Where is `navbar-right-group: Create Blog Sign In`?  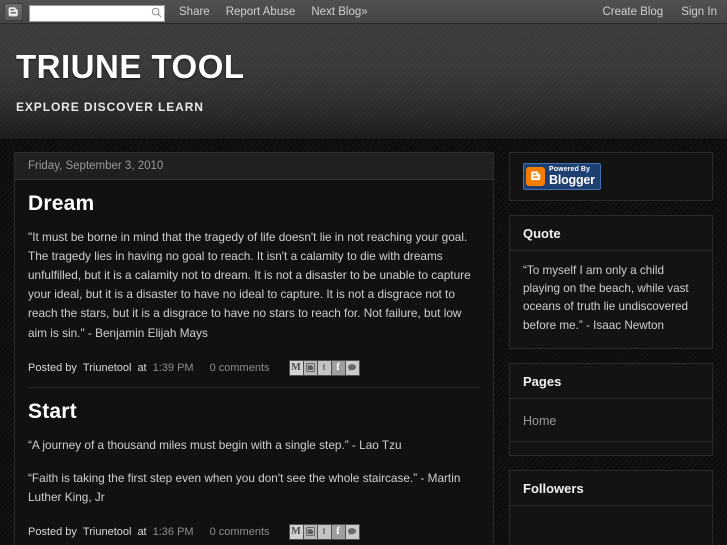
navbar-right-group: Create Blog Sign In is located at coordinates (650, 12).